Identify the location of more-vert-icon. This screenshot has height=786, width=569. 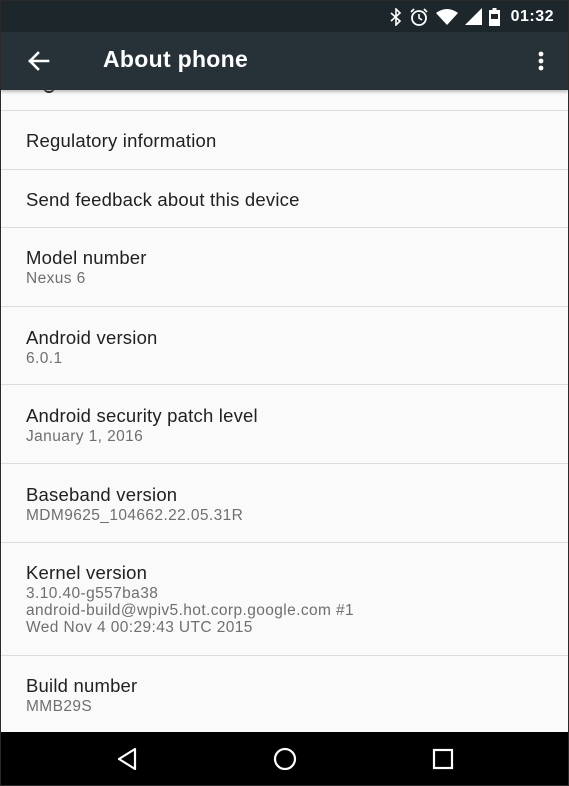
(541, 61).